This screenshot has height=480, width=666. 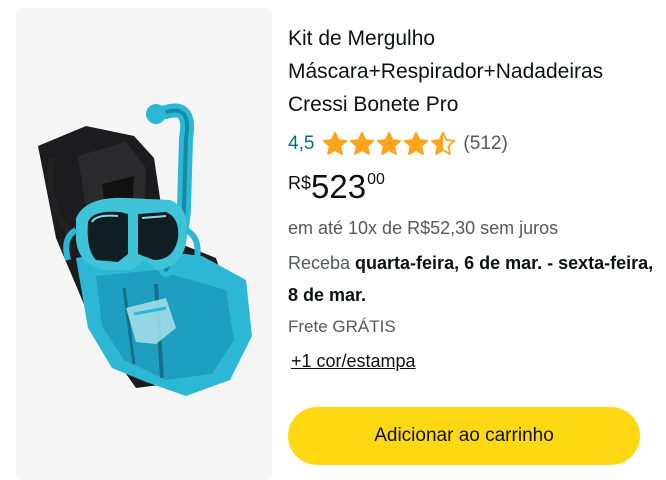 I want to click on price: R$ 523 00, so click(x=473, y=188).